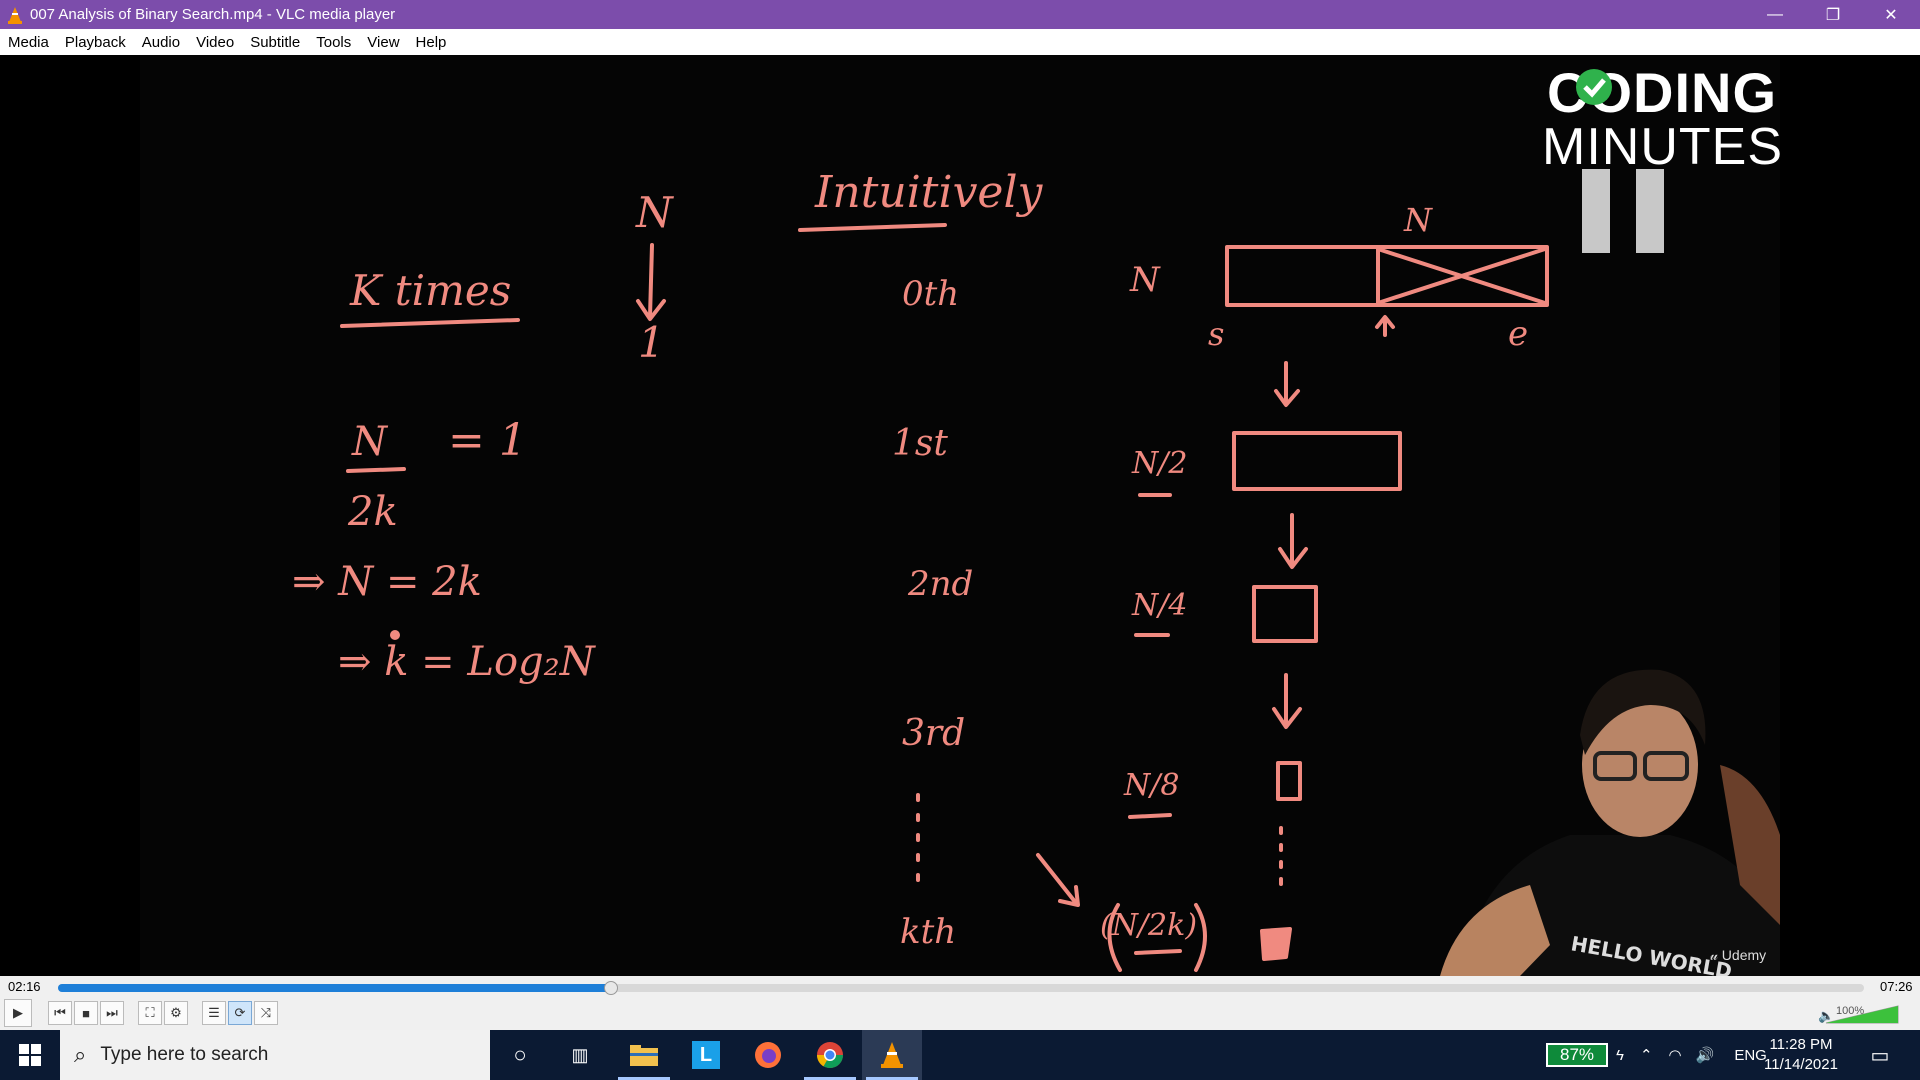 Image resolution: width=1920 pixels, height=1080 pixels. What do you see at coordinates (1744, 955) in the screenshot?
I see `udemy-label: Udemy` at bounding box center [1744, 955].